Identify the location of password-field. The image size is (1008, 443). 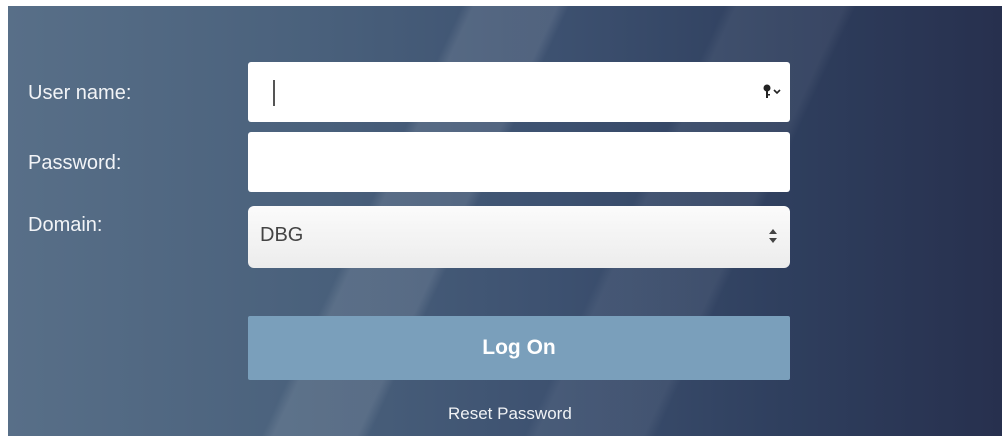
(519, 162).